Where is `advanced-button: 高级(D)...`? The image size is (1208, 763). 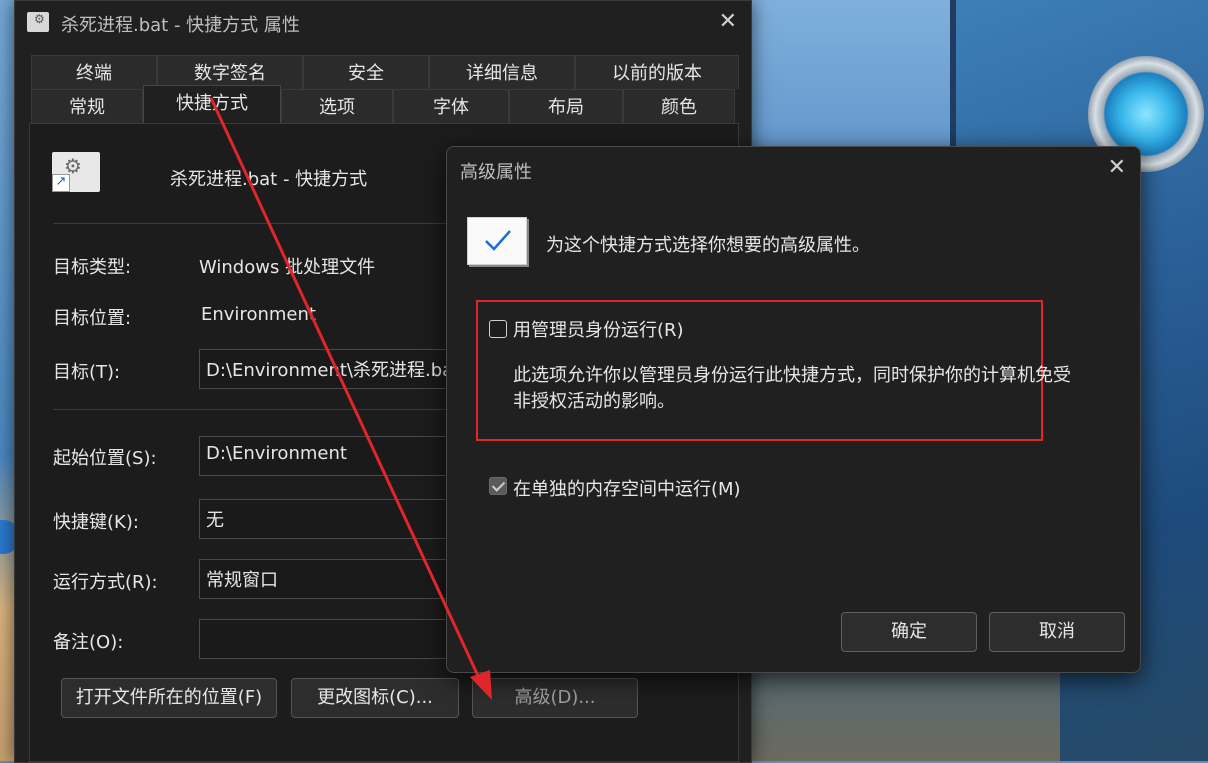 advanced-button: 高级(D)... is located at coordinates (555, 698).